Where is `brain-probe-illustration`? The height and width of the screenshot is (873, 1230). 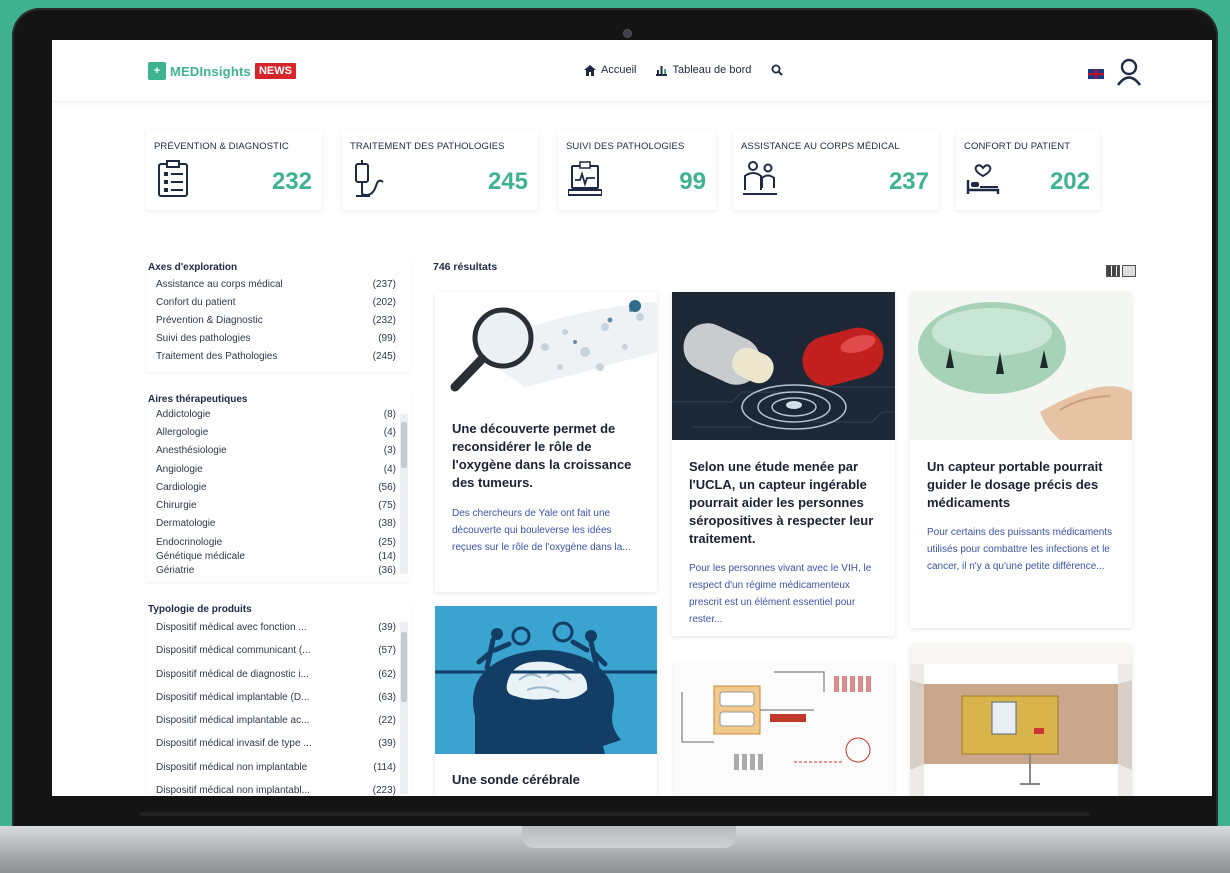
brain-probe-illustration is located at coordinates (546, 680).